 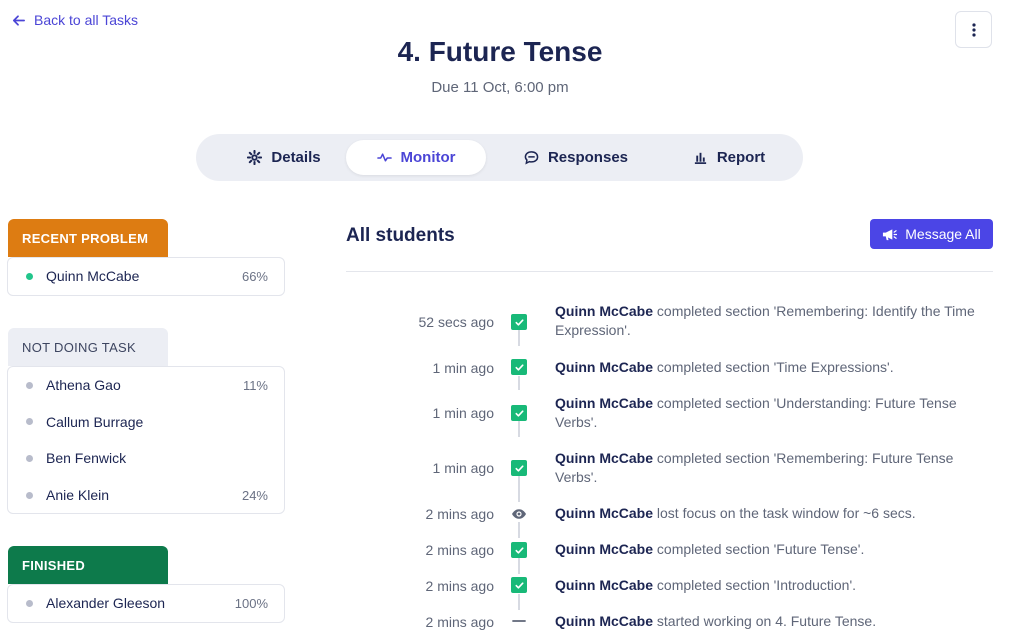 What do you see at coordinates (88, 347) in the screenshot?
I see `group-header-not-doing-task: NOT DOING TASK` at bounding box center [88, 347].